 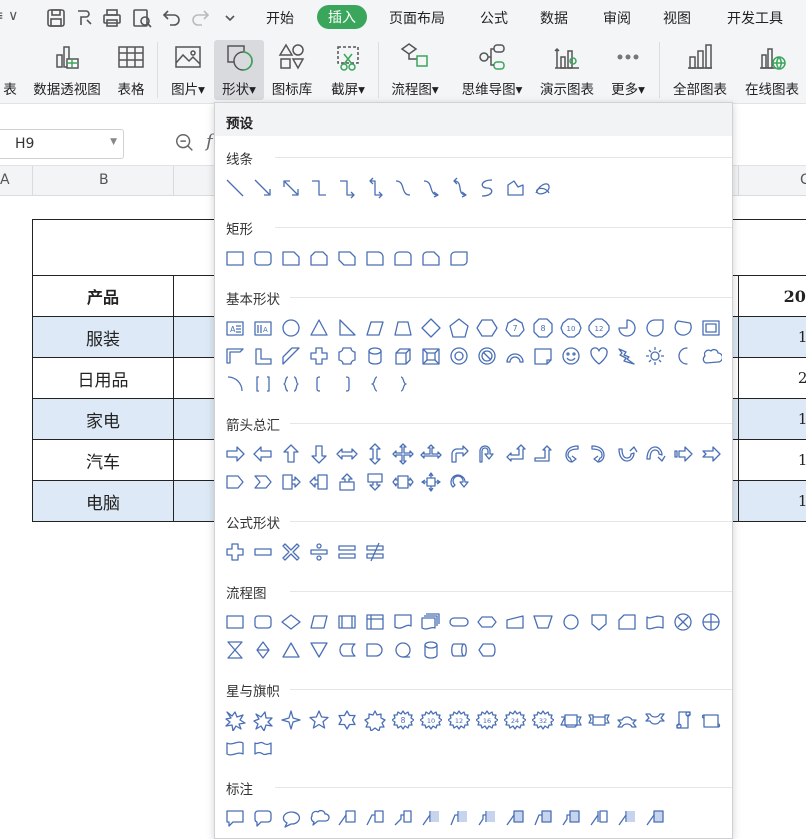 I want to click on lbracket-shape-icon, so click(x=319, y=384).